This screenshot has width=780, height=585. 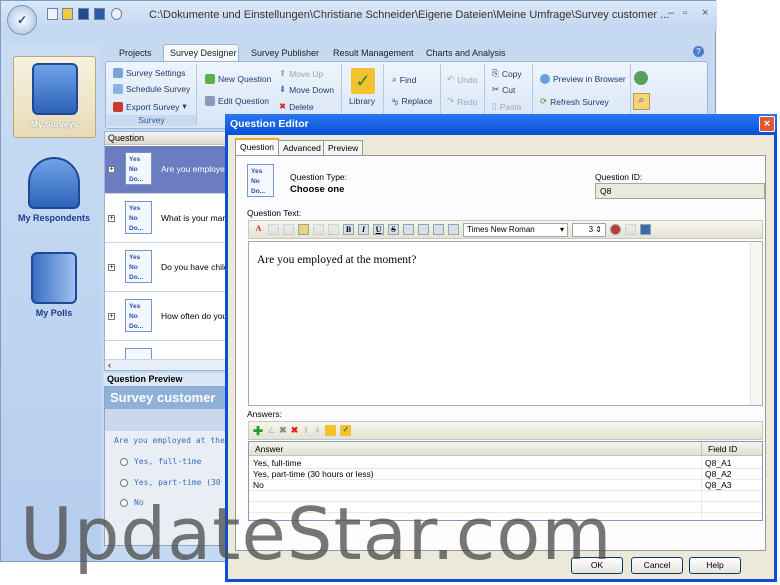 What do you see at coordinates (475, 449) in the screenshot?
I see `column-header-answer: Answer` at bounding box center [475, 449].